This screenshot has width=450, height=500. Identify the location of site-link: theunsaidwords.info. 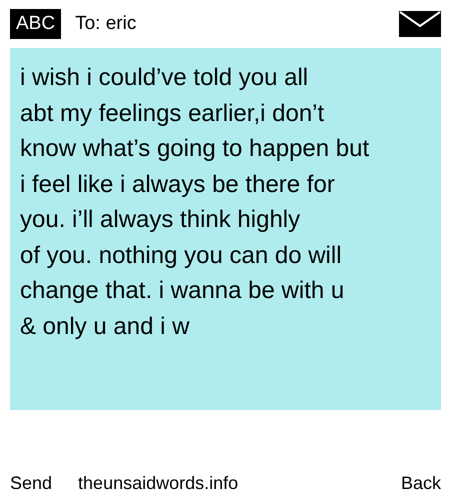
(158, 483).